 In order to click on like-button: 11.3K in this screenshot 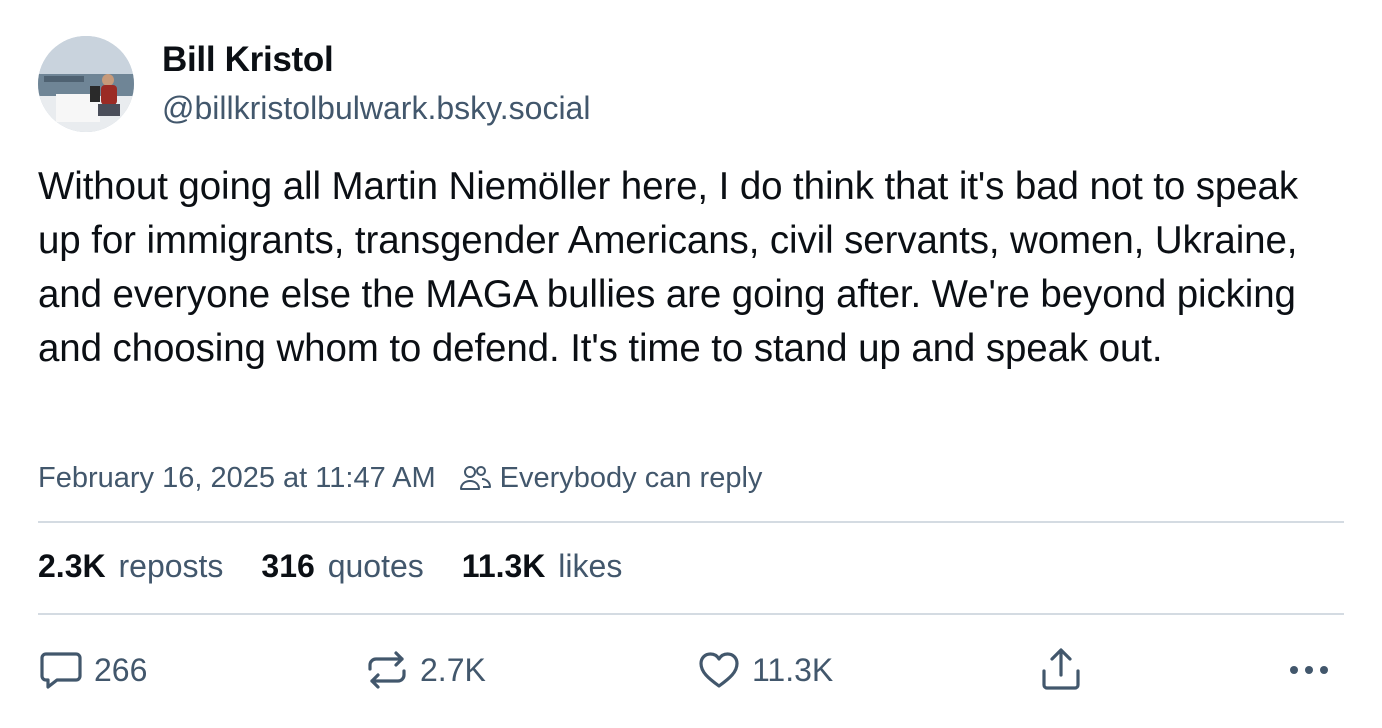, I will do `click(764, 670)`.